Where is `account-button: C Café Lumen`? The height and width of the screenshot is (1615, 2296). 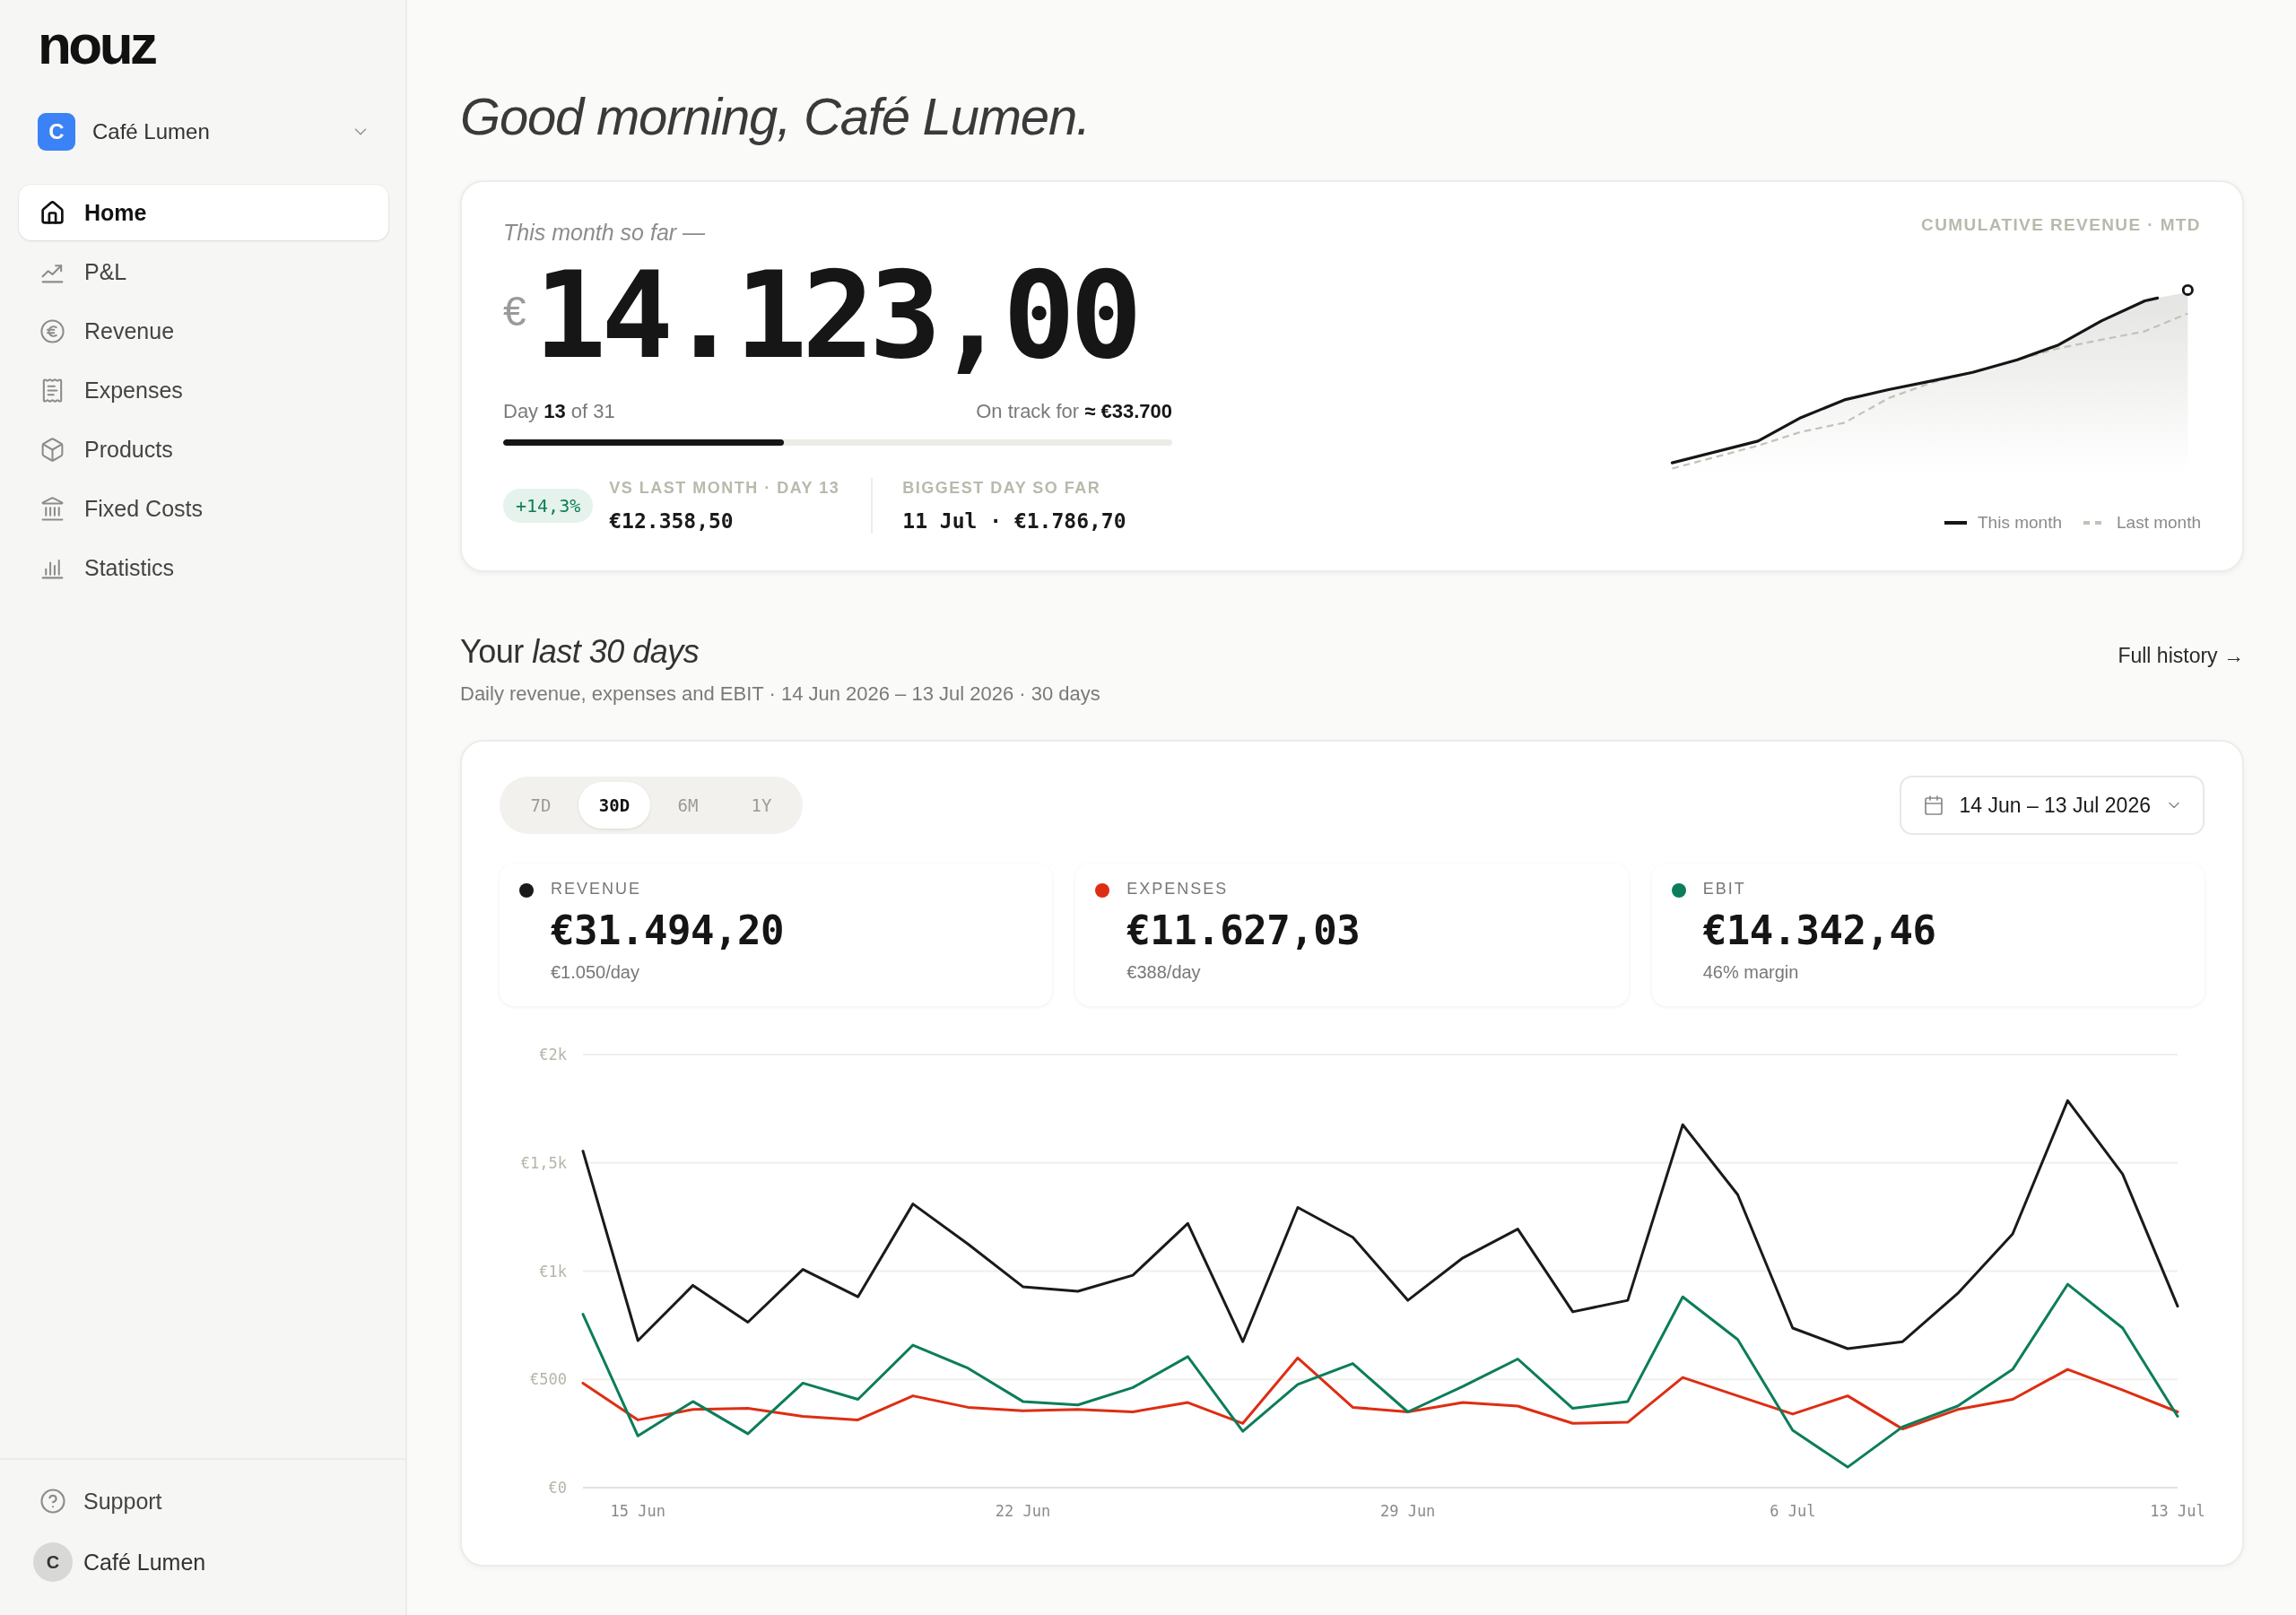
account-button: C Café Lumen is located at coordinates (103, 1562).